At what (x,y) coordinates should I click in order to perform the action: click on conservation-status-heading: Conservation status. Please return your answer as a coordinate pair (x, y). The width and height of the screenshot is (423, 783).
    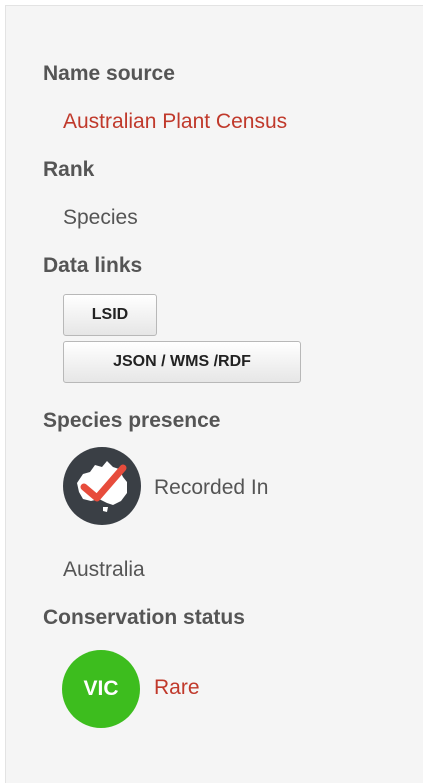
    Looking at the image, I should click on (144, 617).